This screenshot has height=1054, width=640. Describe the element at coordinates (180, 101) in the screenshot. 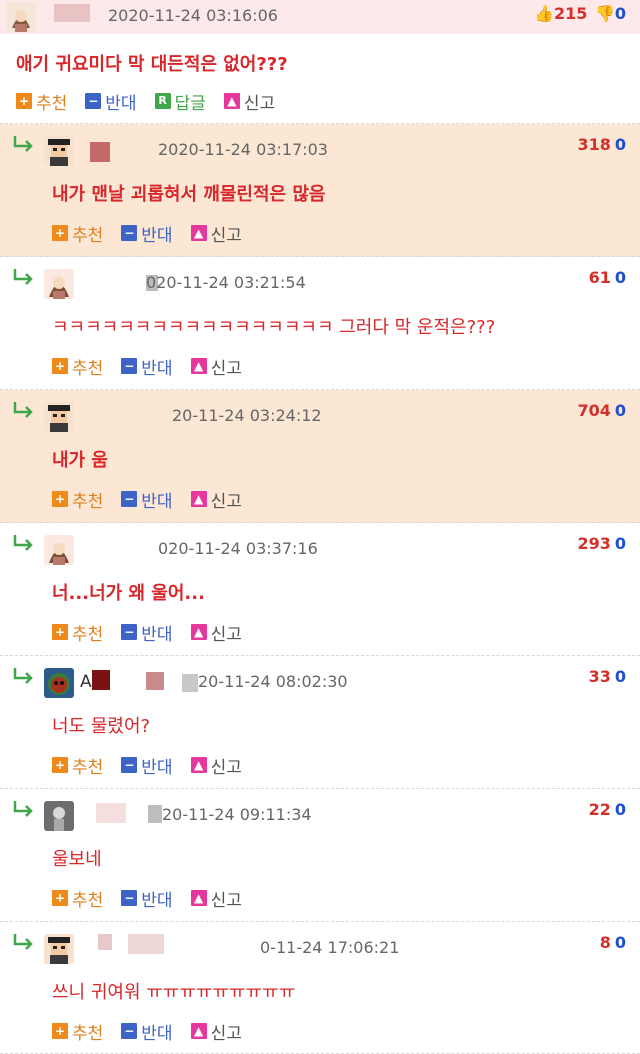

I see `reply-button: R 답글` at that location.